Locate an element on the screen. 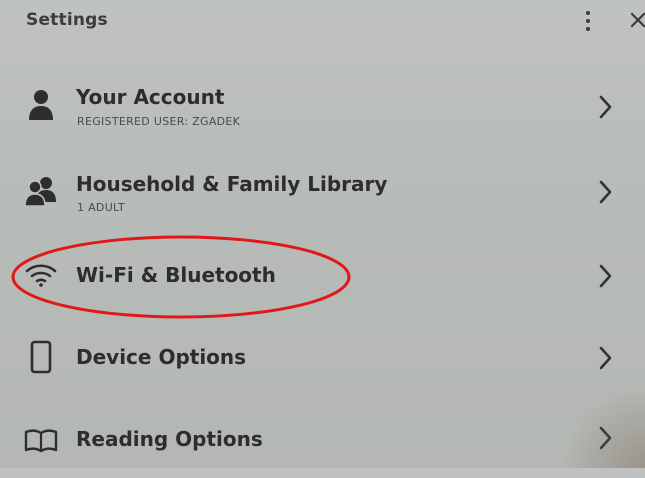 The image size is (645, 478). kebab-menu-icon is located at coordinates (588, 21).